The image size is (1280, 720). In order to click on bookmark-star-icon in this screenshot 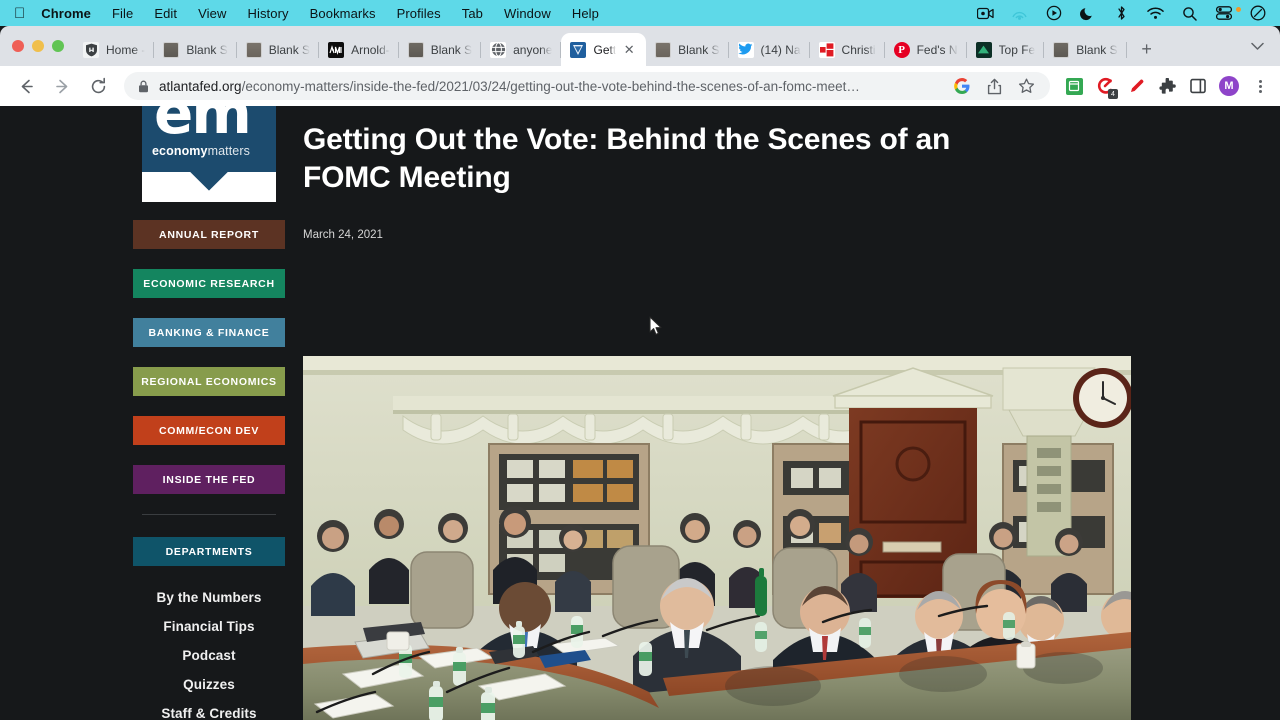, I will do `click(1026, 86)`.